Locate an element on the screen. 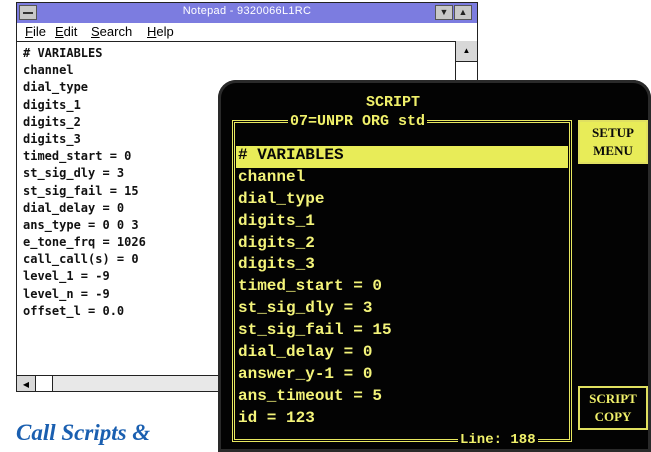 The height and width of the screenshot is (452, 651). script-name: 07=UNPR ORG std is located at coordinates (358, 121).